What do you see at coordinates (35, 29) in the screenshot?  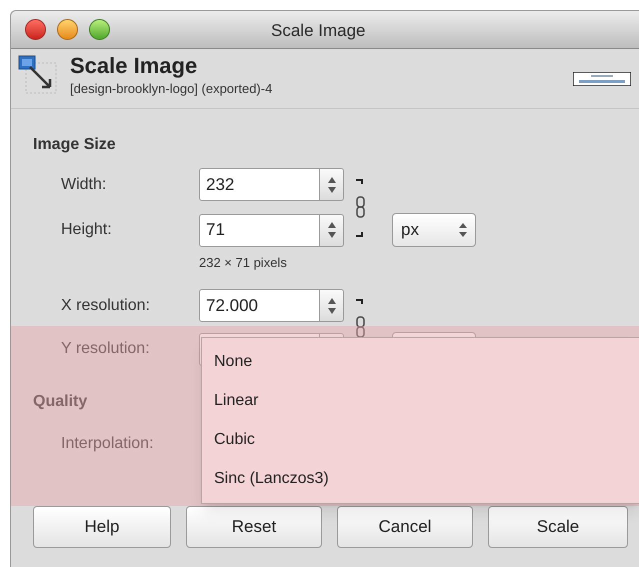 I see `close-button` at bounding box center [35, 29].